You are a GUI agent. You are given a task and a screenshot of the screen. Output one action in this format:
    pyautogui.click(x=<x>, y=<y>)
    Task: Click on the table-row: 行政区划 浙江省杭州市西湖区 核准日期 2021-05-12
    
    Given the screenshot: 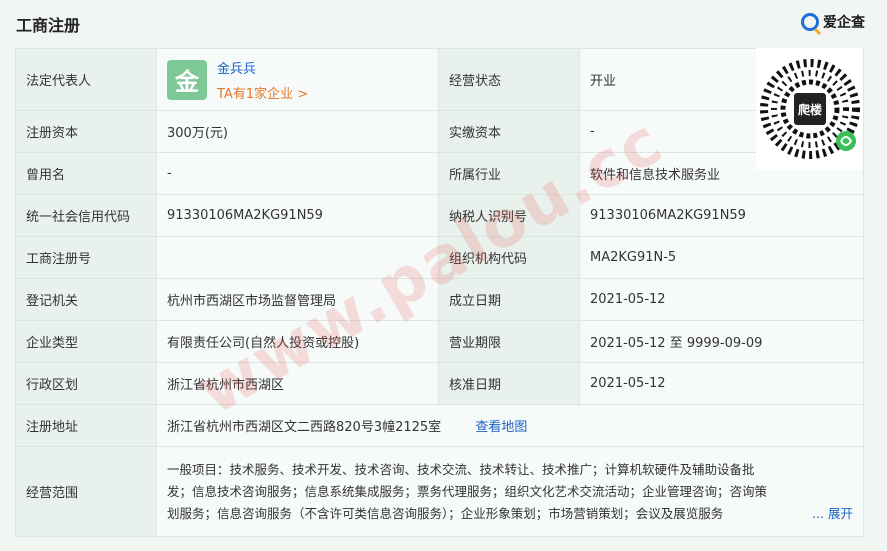 What is the action you would take?
    pyautogui.click(x=439, y=383)
    